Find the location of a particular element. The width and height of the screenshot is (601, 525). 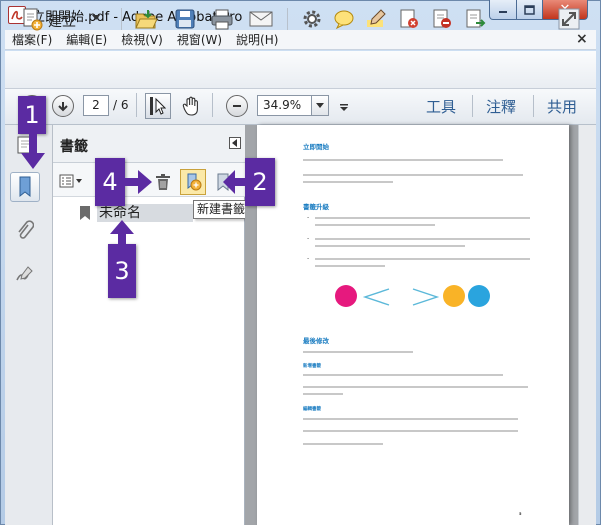

zoom-out-icon is located at coordinates (237, 106).